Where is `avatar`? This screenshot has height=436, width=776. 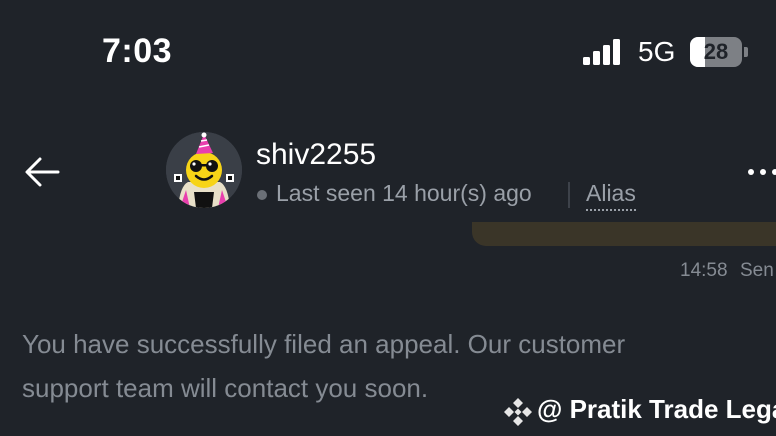 avatar is located at coordinates (204, 170).